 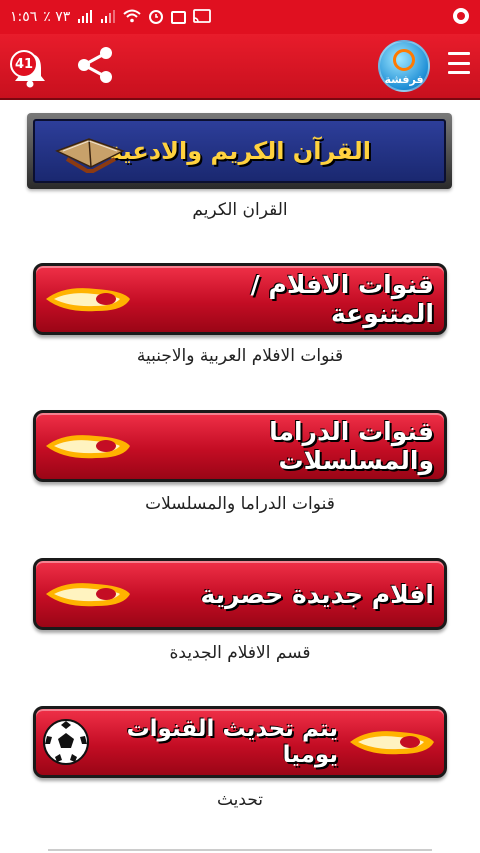 What do you see at coordinates (342, 299) in the screenshot?
I see `movies-channels-label: قنوات الافلام / المتنوعة` at bounding box center [342, 299].